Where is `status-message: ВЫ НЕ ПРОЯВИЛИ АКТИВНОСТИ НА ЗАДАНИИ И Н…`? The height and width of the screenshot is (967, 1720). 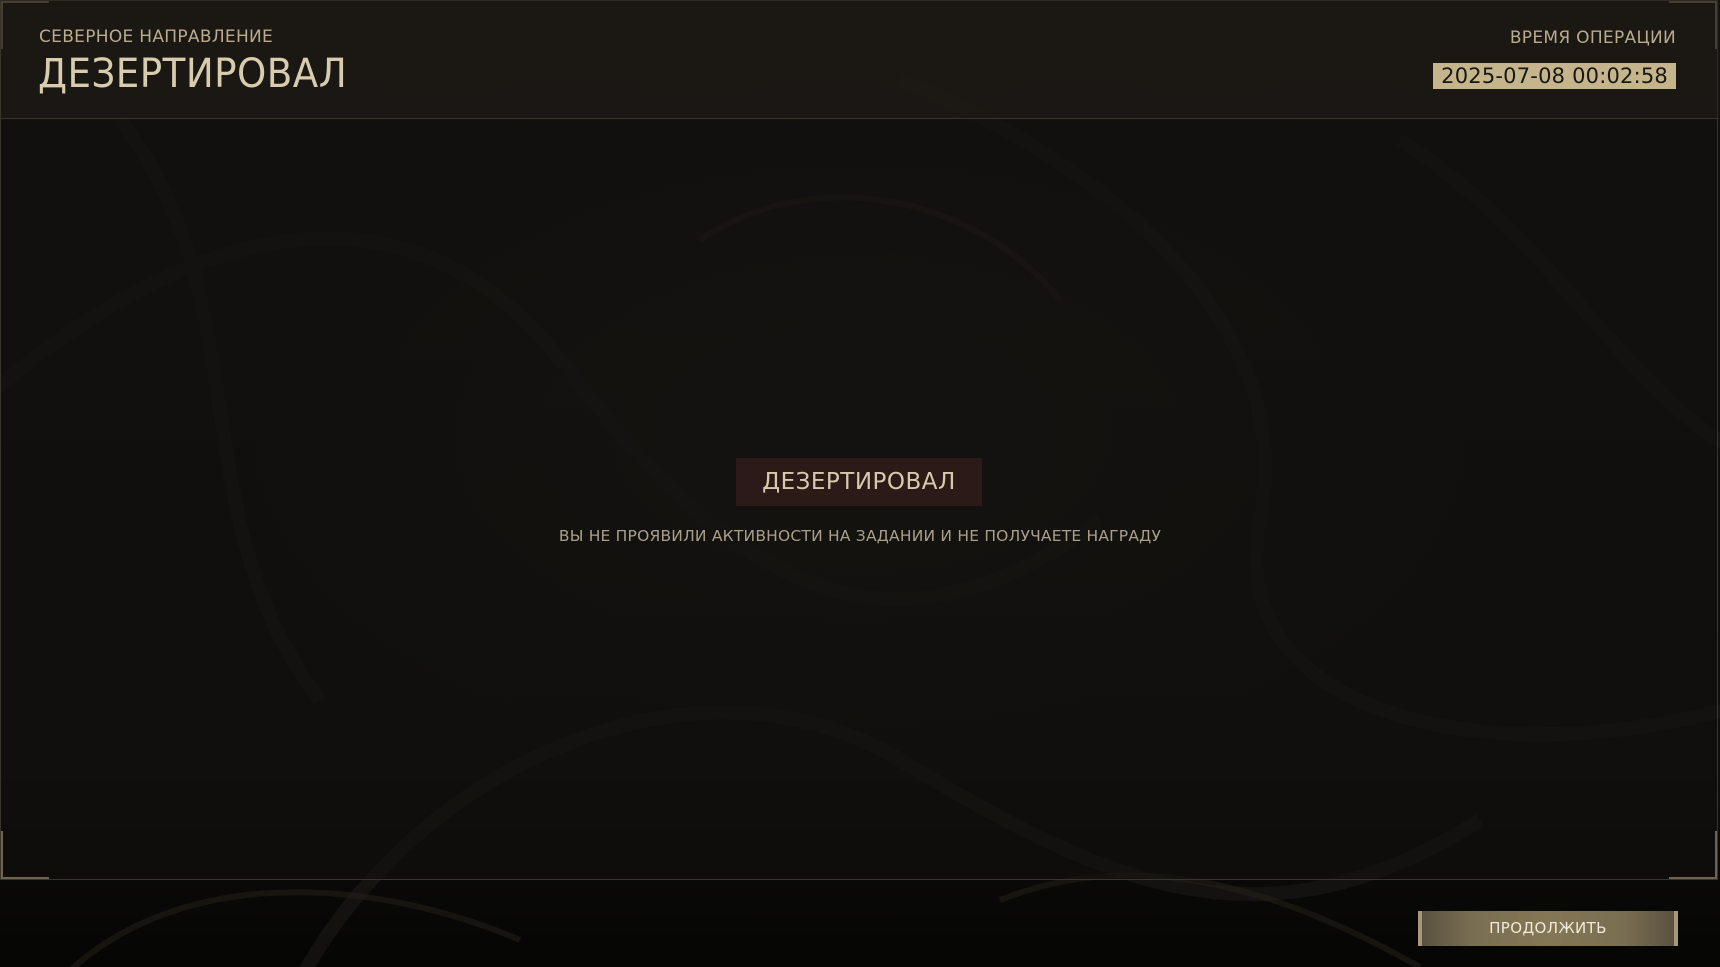
status-message: ВЫ НЕ ПРОЯВИЛИ АКТИВНОСТИ НА ЗАДАНИИ И Н… is located at coordinates (860, 536).